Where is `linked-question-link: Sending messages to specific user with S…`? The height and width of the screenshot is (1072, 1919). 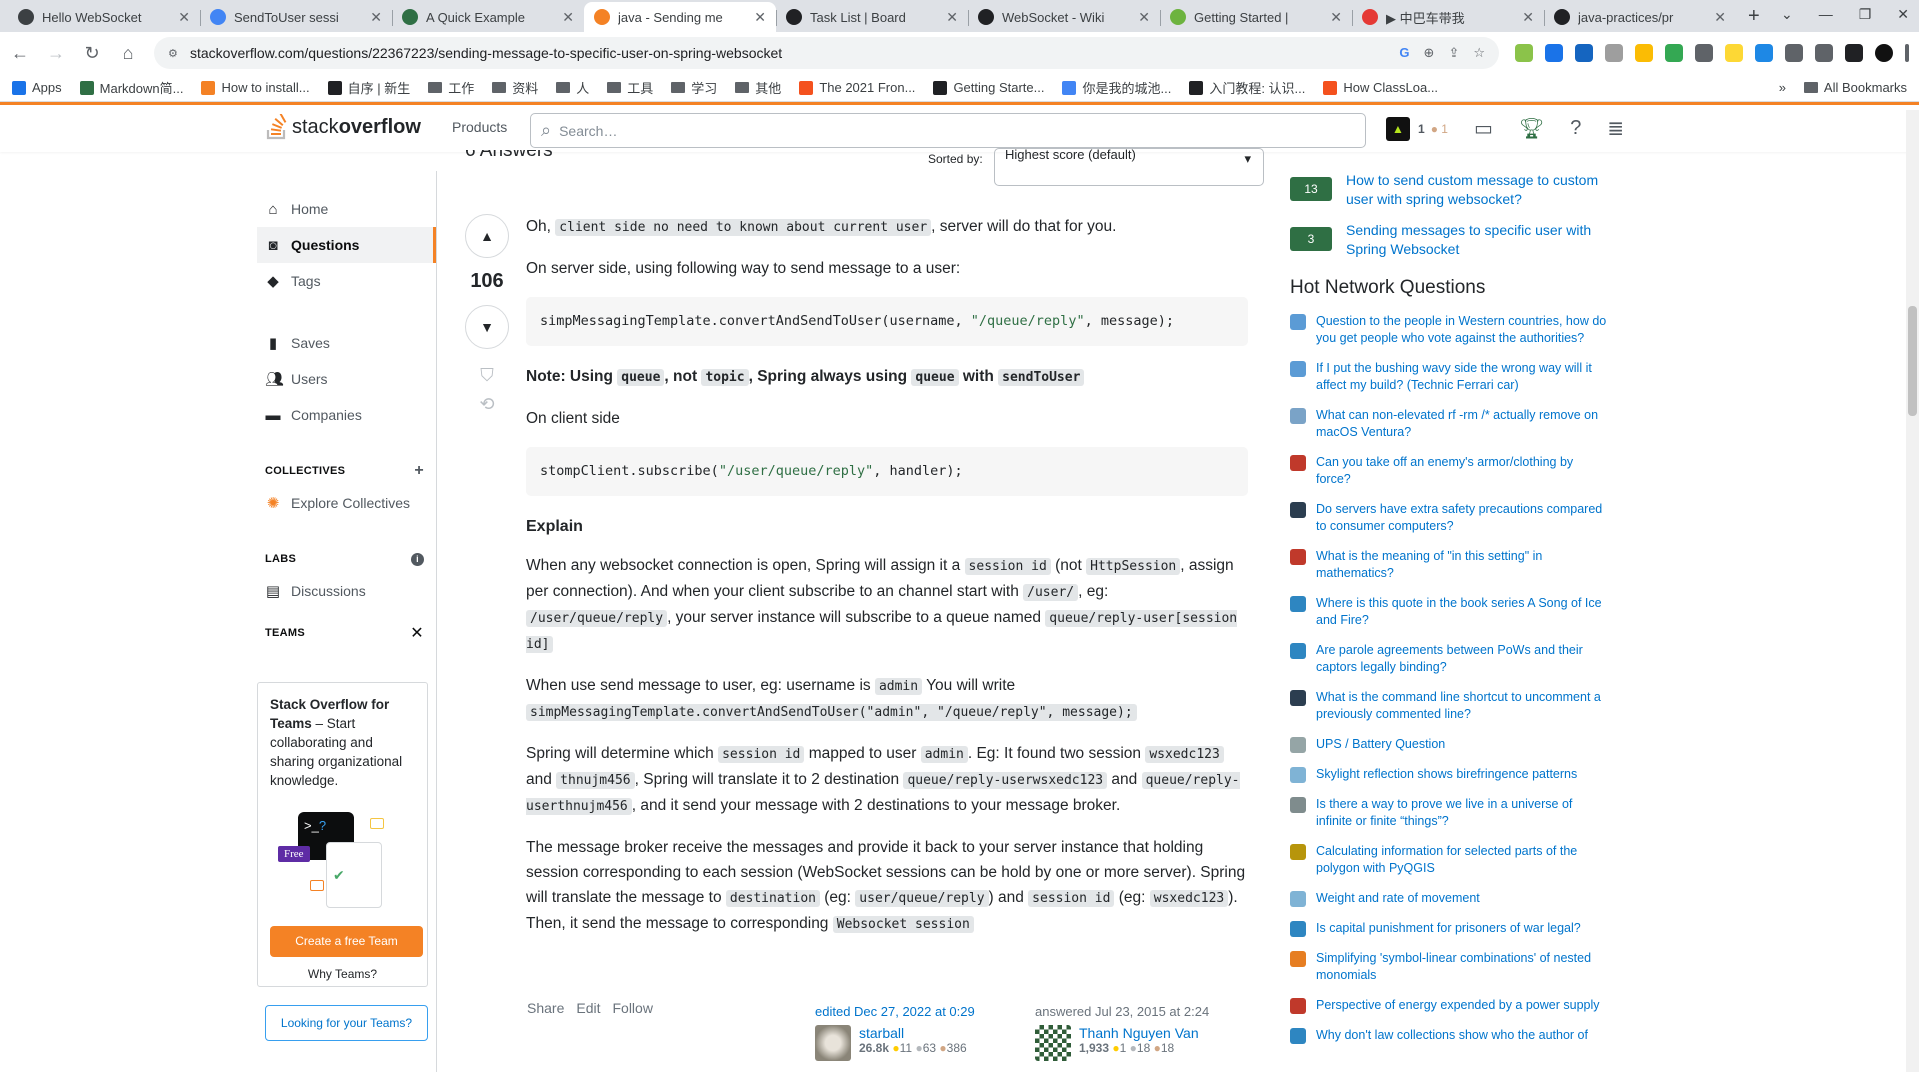
linked-question-link: Sending messages to specific user with S… is located at coordinates (1478, 240).